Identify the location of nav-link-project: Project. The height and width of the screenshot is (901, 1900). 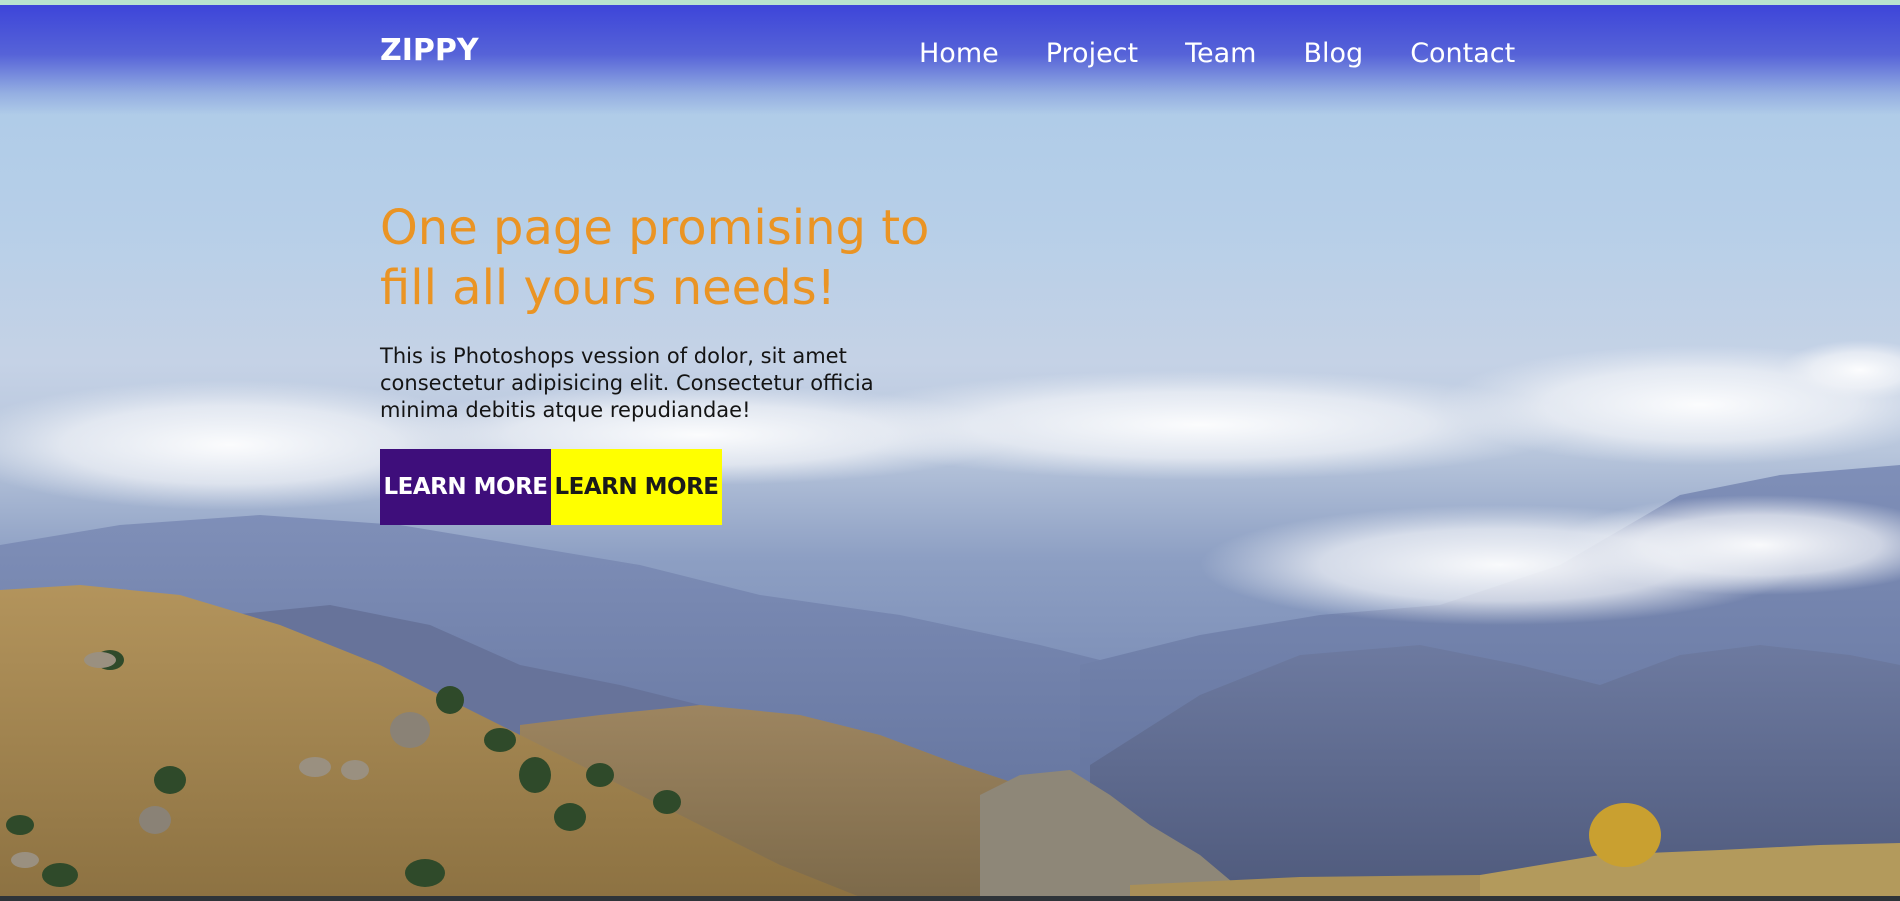
(1092, 53).